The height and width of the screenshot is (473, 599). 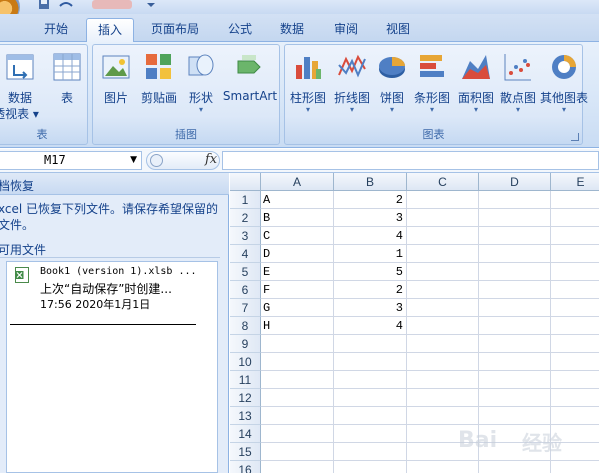 What do you see at coordinates (245, 290) in the screenshot?
I see `row-header: 6` at bounding box center [245, 290].